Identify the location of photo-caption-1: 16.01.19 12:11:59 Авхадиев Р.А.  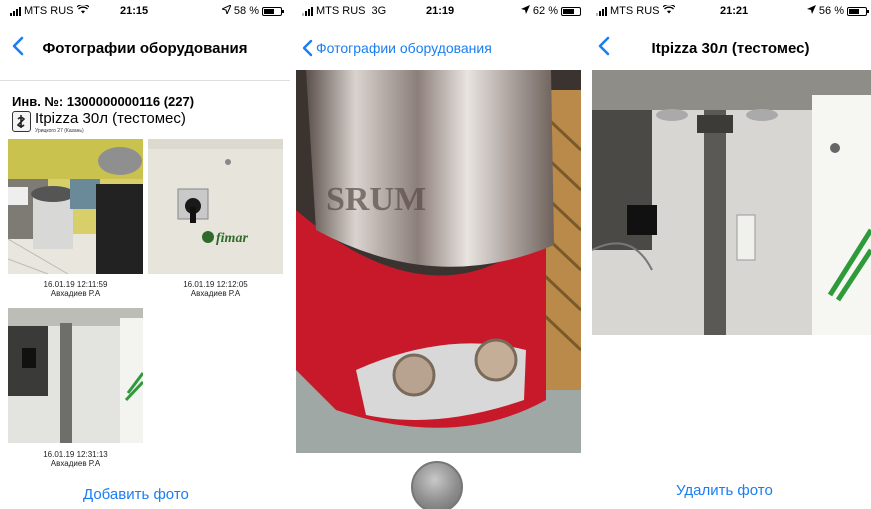
(75, 289).